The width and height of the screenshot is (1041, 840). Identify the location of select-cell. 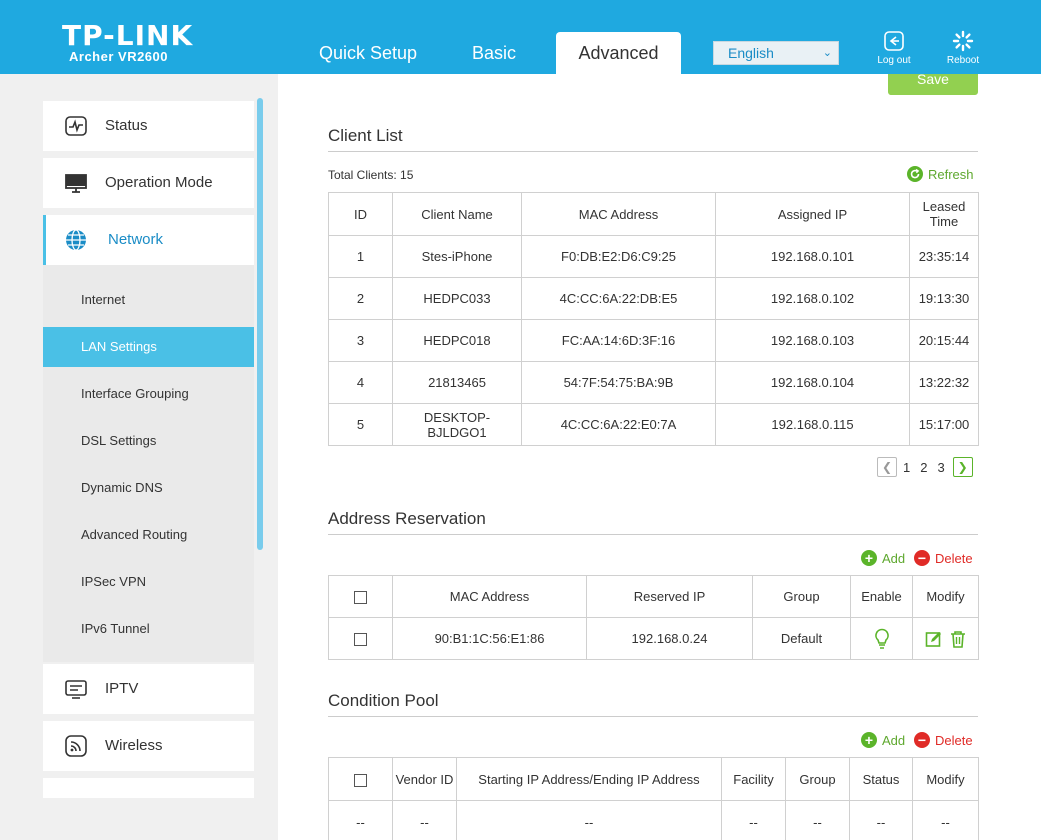
(360, 638).